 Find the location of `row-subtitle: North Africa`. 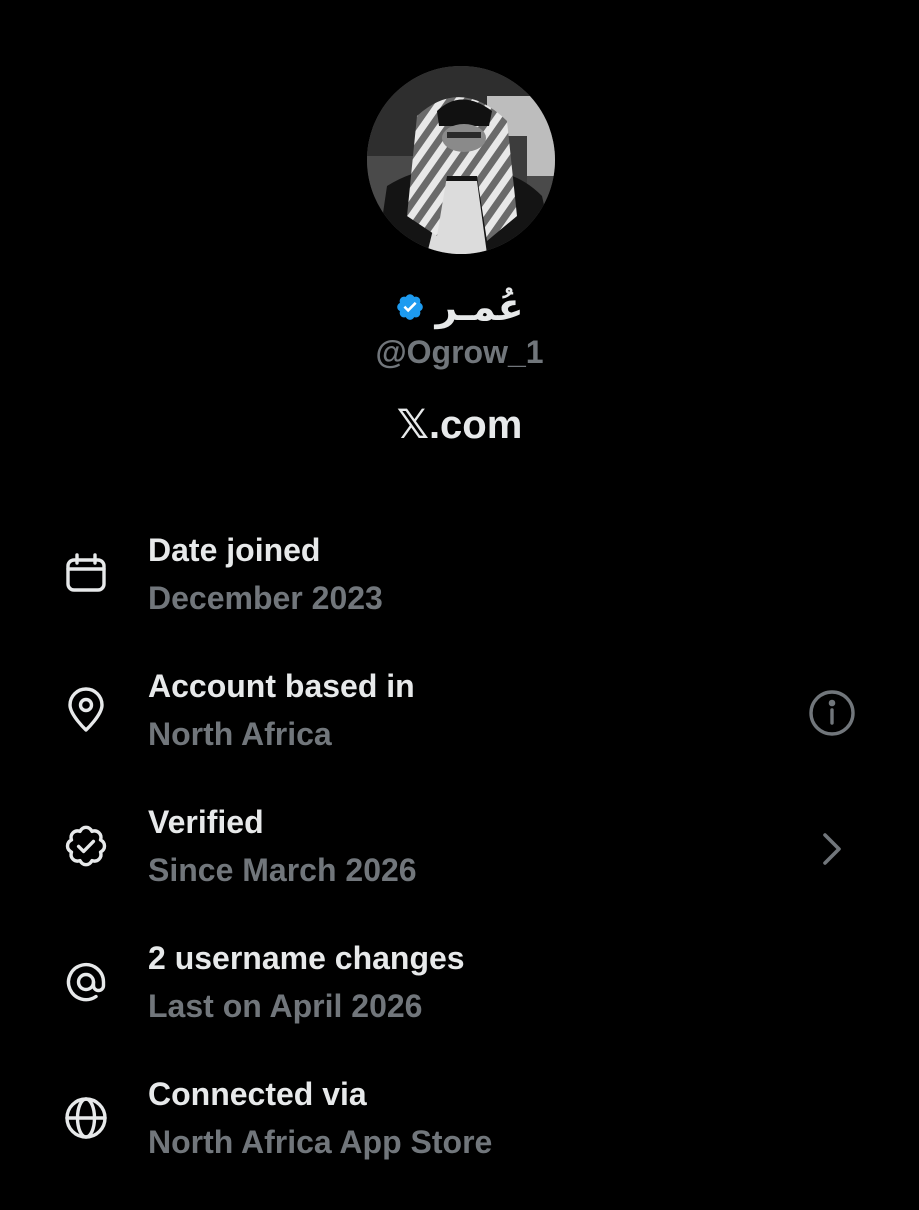

row-subtitle: North Africa is located at coordinates (240, 734).